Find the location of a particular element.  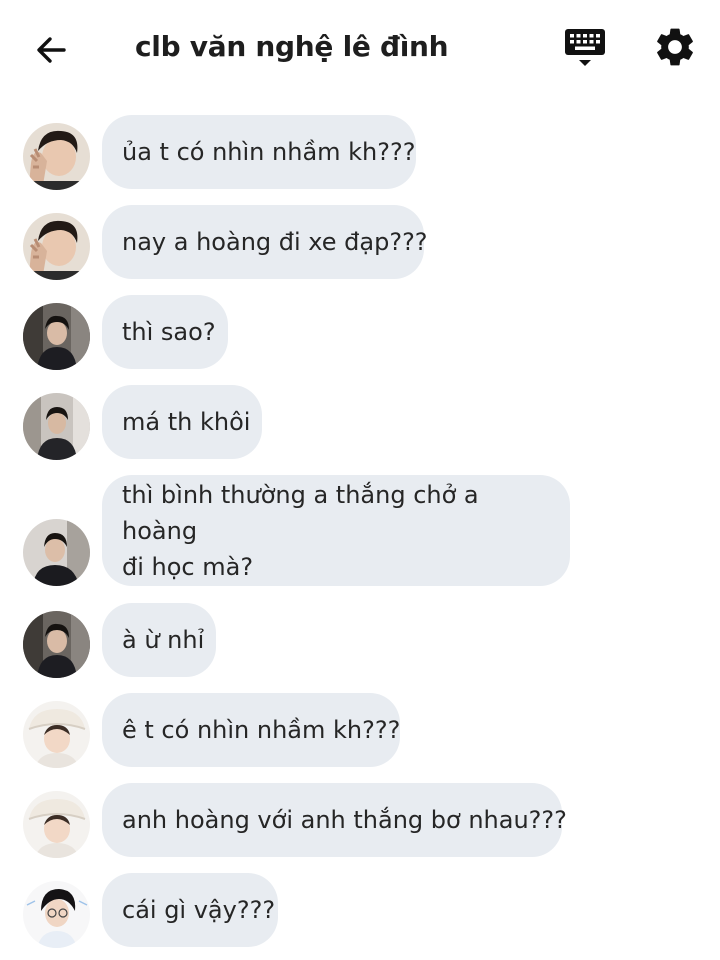

message-bubble: thì sao? is located at coordinates (165, 332).